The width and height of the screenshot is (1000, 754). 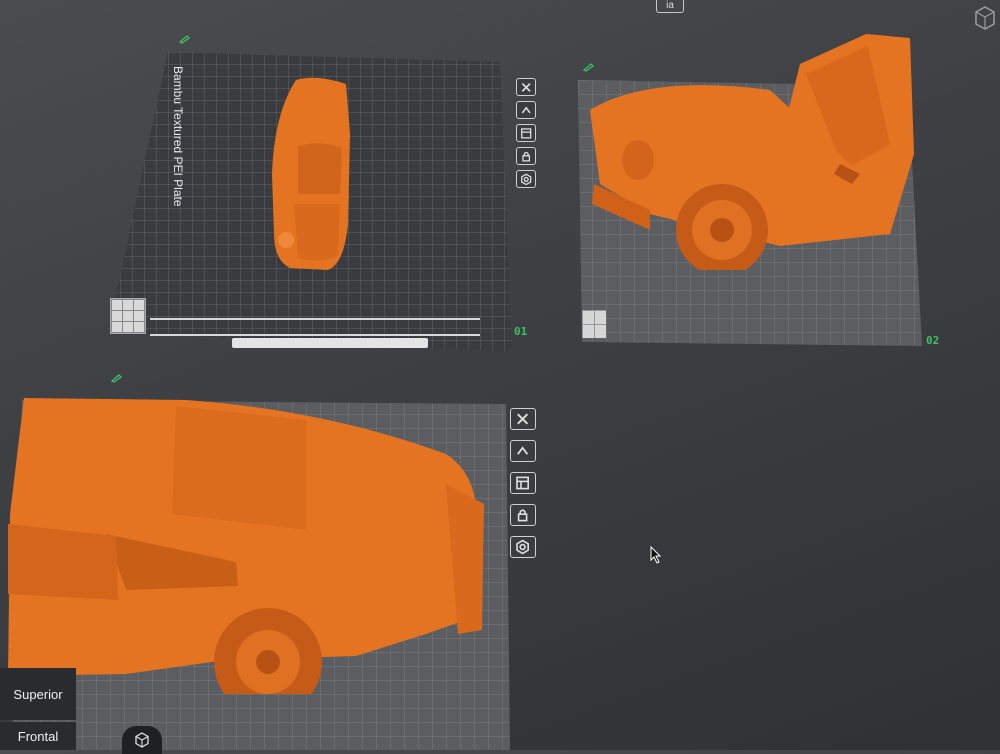 What do you see at coordinates (315, 327) in the screenshot?
I see `plate-bottom-lines` at bounding box center [315, 327].